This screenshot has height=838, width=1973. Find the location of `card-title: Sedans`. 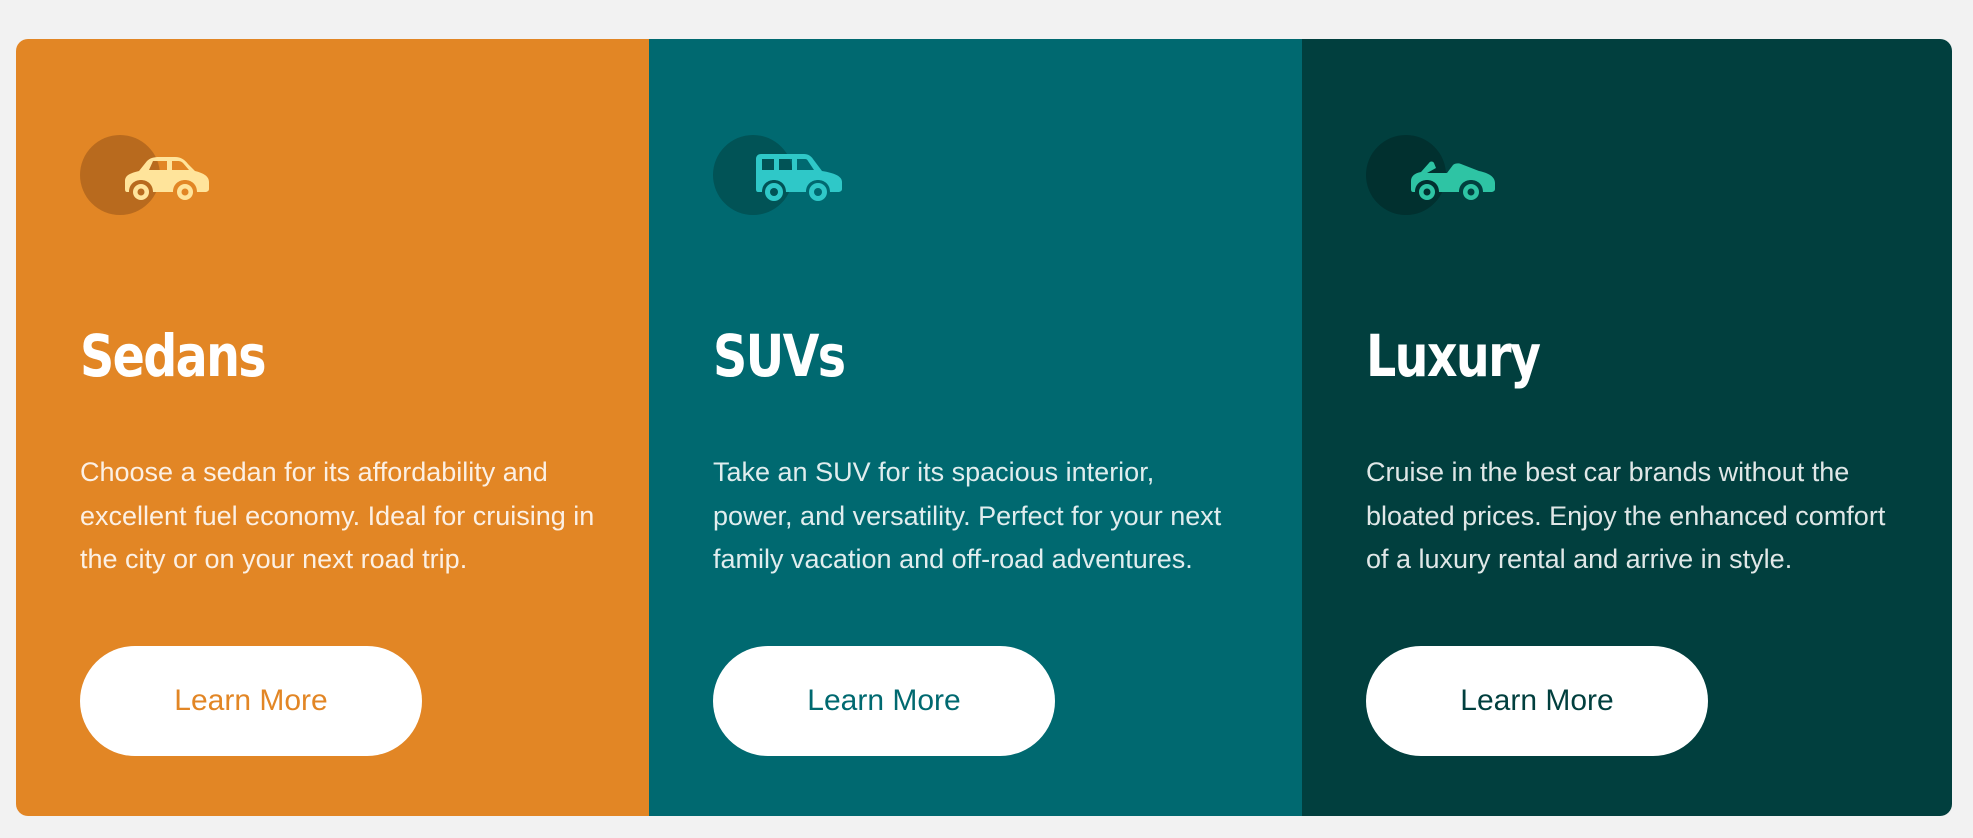

card-title: Sedans is located at coordinates (173, 356).